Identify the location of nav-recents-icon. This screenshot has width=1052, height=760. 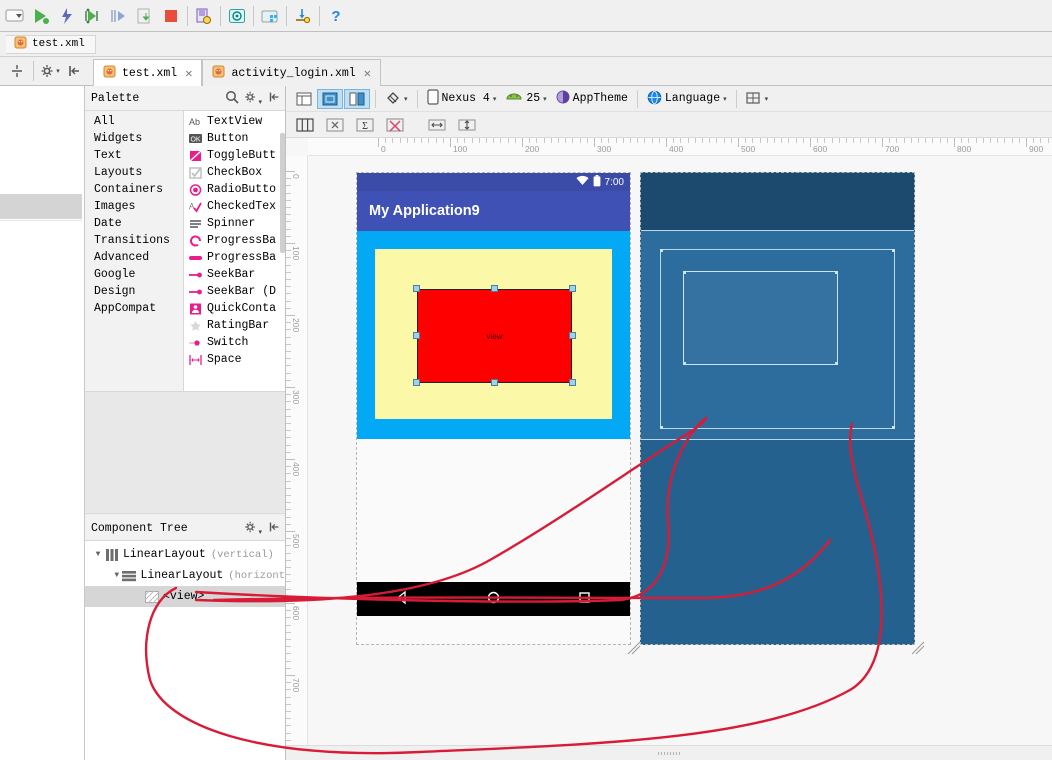
(584, 599).